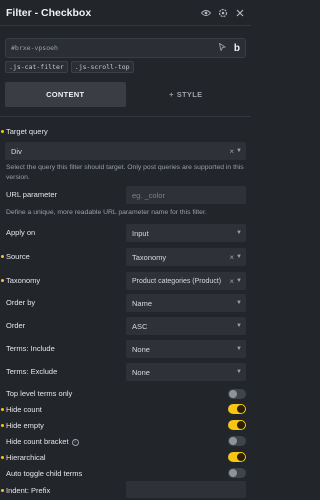 This screenshot has width=320, height=500. I want to click on toggle-auto-toggle-child, so click(237, 473).